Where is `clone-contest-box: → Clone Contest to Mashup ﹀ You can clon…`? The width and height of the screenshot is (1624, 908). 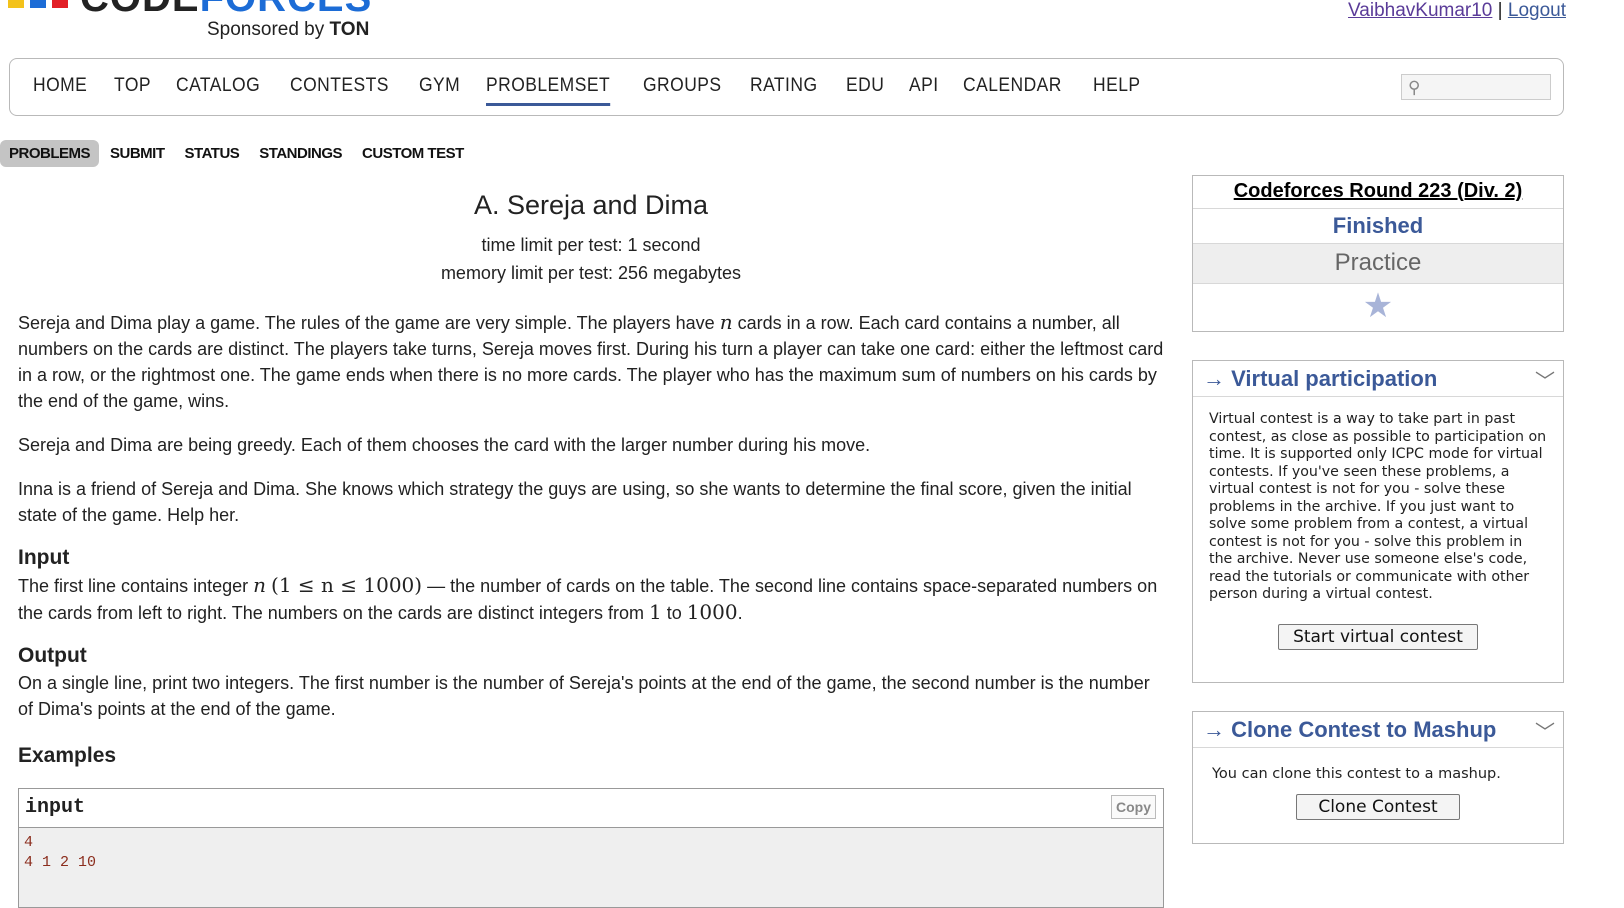
clone-contest-box: → Clone Contest to Mashup ﹀ You can clon… is located at coordinates (1378, 777).